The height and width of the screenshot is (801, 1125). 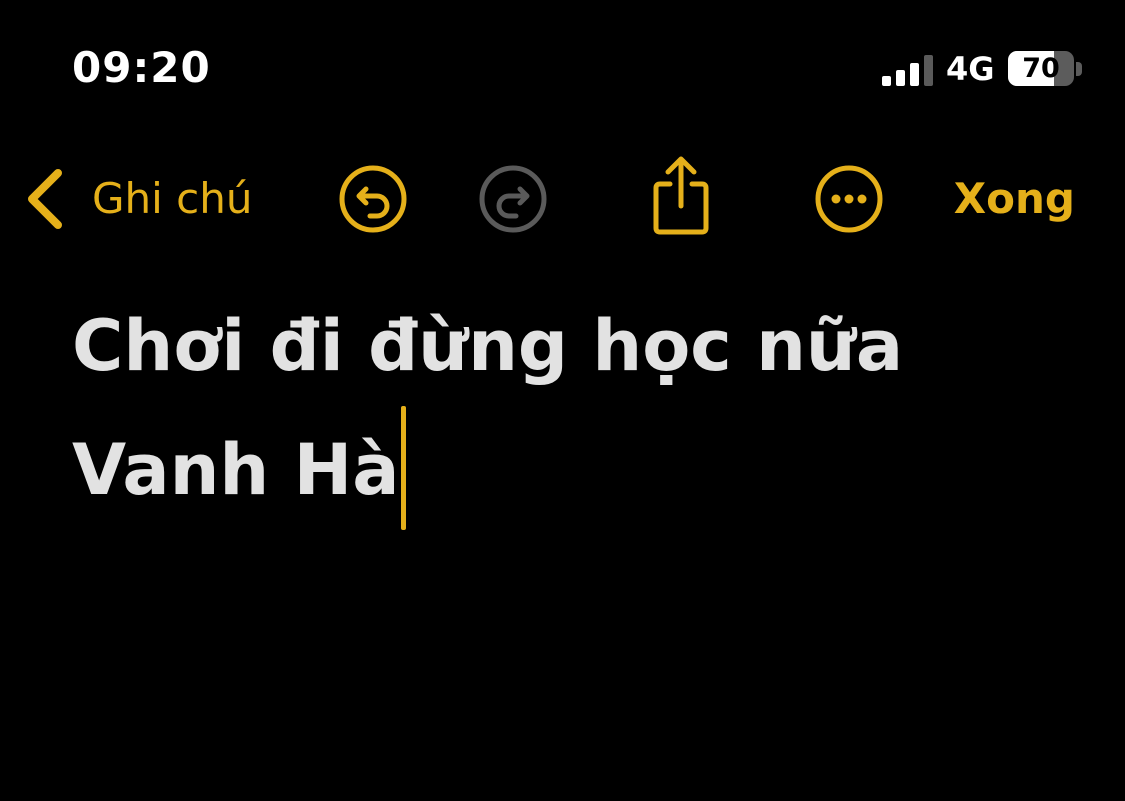 I want to click on redo-icon, so click(x=513, y=199).